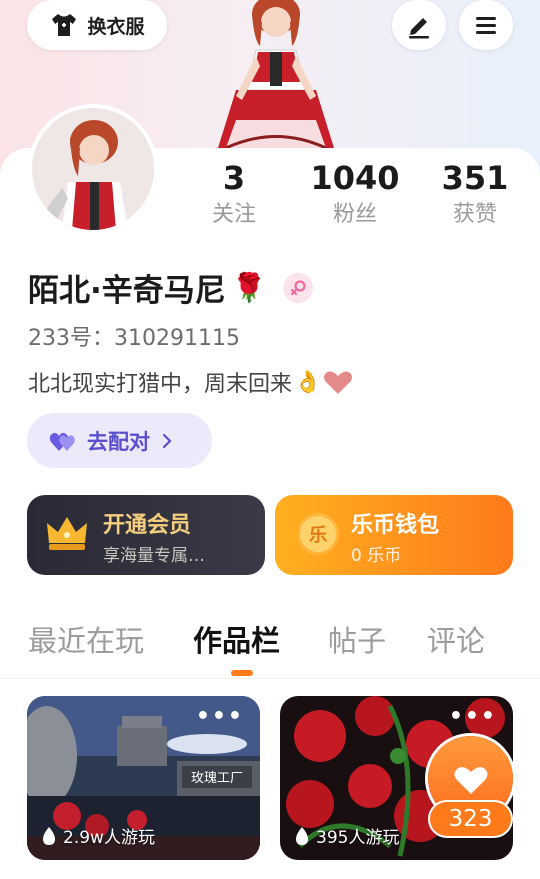  What do you see at coordinates (67, 533) in the screenshot?
I see `crown-icon` at bounding box center [67, 533].